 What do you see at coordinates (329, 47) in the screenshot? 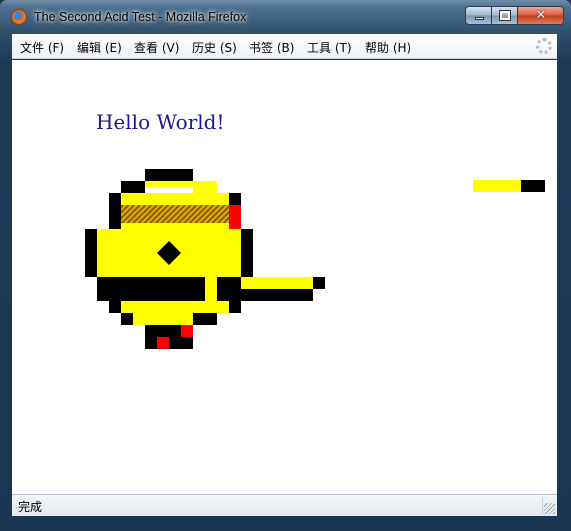
I see `menu-tools: 工具 (T)` at bounding box center [329, 47].